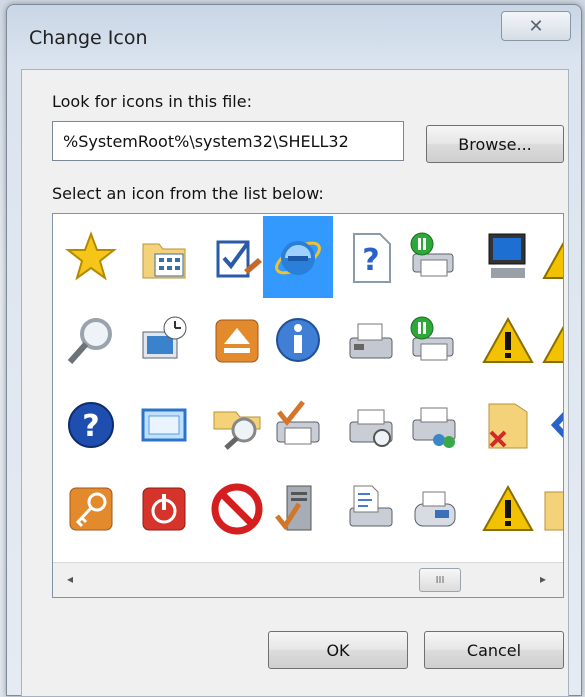 The image size is (585, 697). I want to click on magnifier-icon, so click(91, 341).